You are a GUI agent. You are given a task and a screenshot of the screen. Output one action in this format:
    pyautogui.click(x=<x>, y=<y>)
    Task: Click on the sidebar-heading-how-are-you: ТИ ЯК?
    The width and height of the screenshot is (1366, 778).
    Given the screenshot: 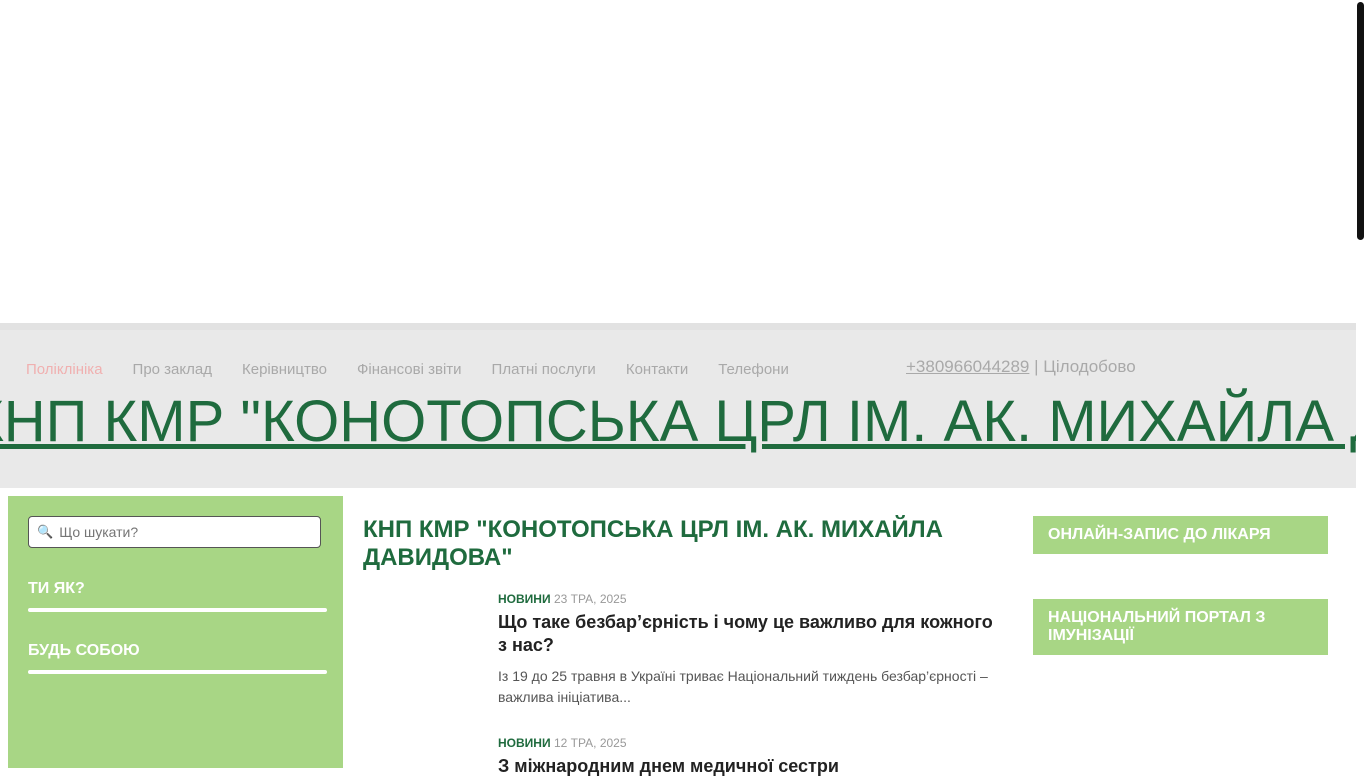 What is the action you would take?
    pyautogui.click(x=56, y=589)
    